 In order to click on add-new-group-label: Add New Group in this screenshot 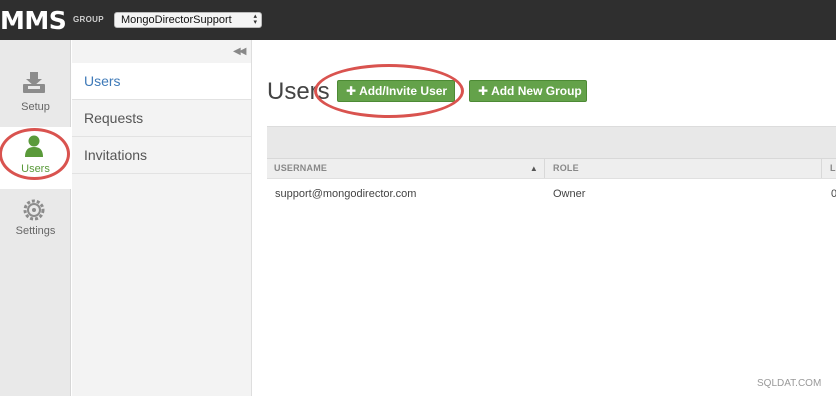, I will do `click(536, 91)`.